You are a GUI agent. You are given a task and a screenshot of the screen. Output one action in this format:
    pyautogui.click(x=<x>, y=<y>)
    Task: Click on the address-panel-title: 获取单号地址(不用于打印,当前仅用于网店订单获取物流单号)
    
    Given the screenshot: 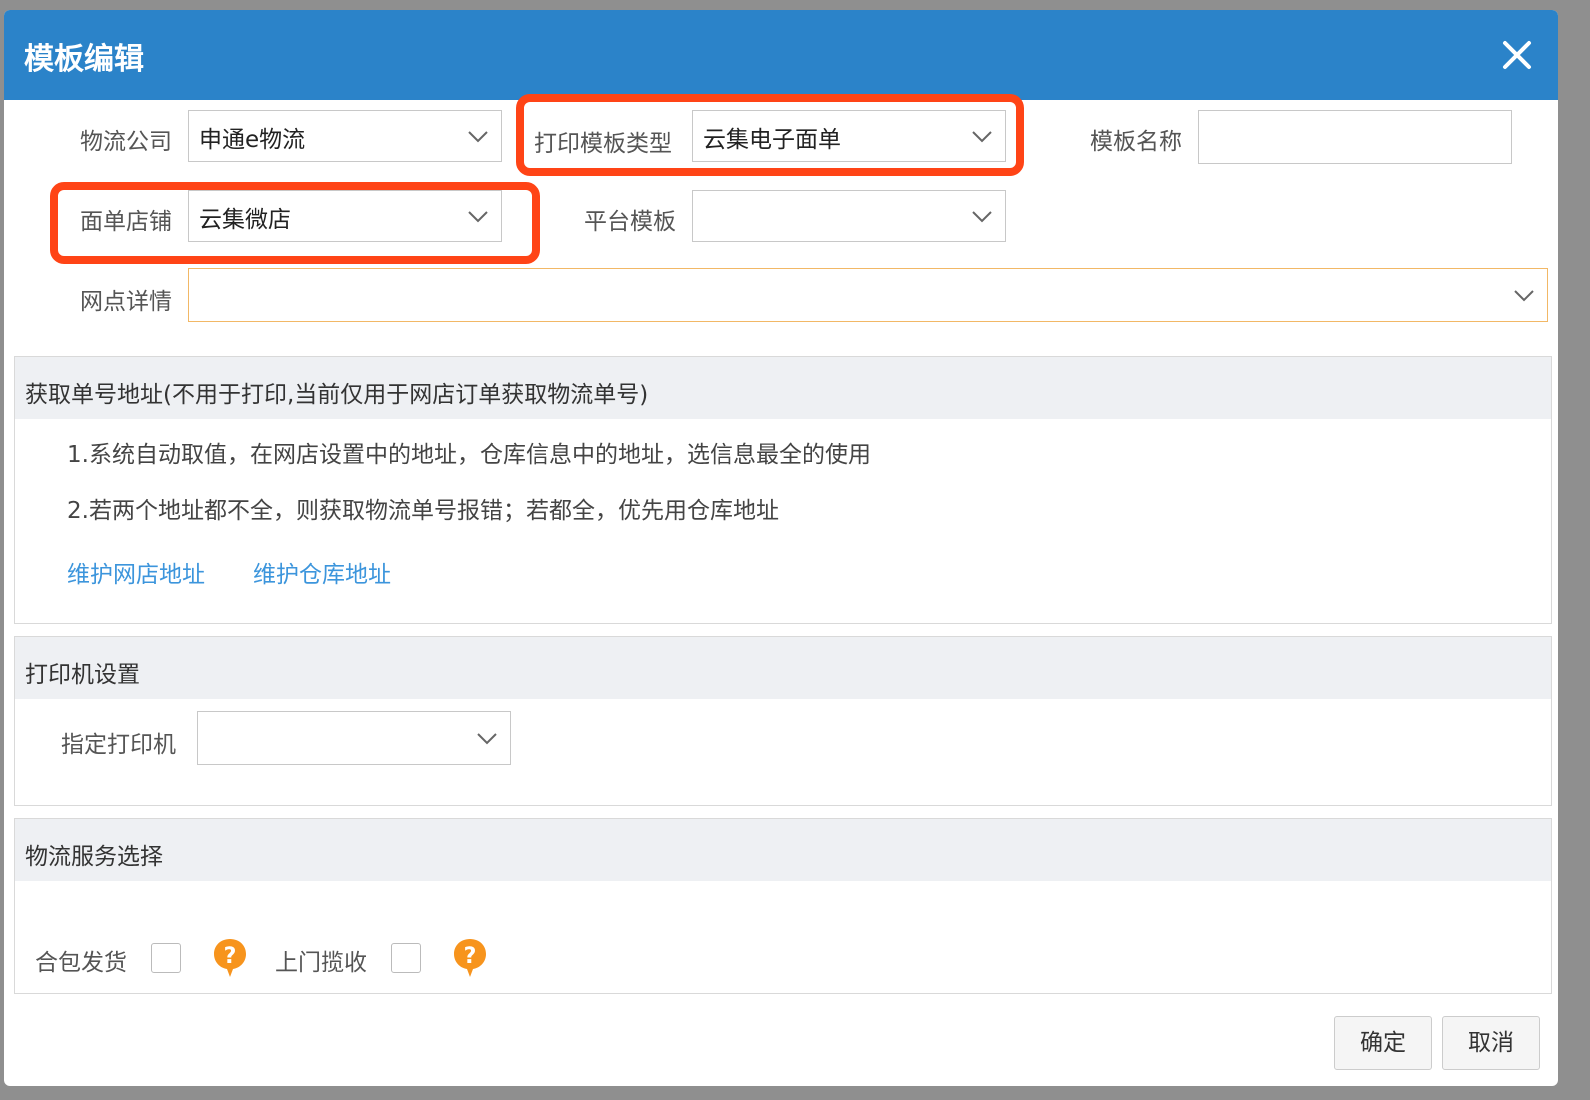 What is the action you would take?
    pyautogui.click(x=337, y=395)
    